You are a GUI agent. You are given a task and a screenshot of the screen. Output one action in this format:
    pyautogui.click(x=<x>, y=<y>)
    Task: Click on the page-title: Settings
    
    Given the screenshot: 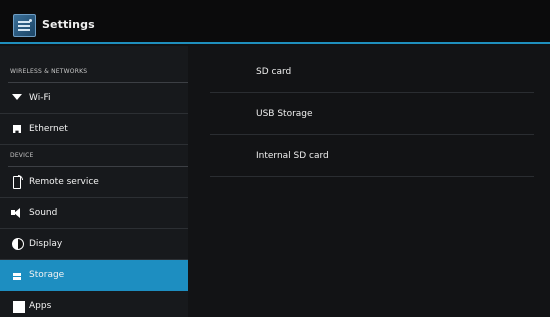 What is the action you would take?
    pyautogui.click(x=68, y=24)
    